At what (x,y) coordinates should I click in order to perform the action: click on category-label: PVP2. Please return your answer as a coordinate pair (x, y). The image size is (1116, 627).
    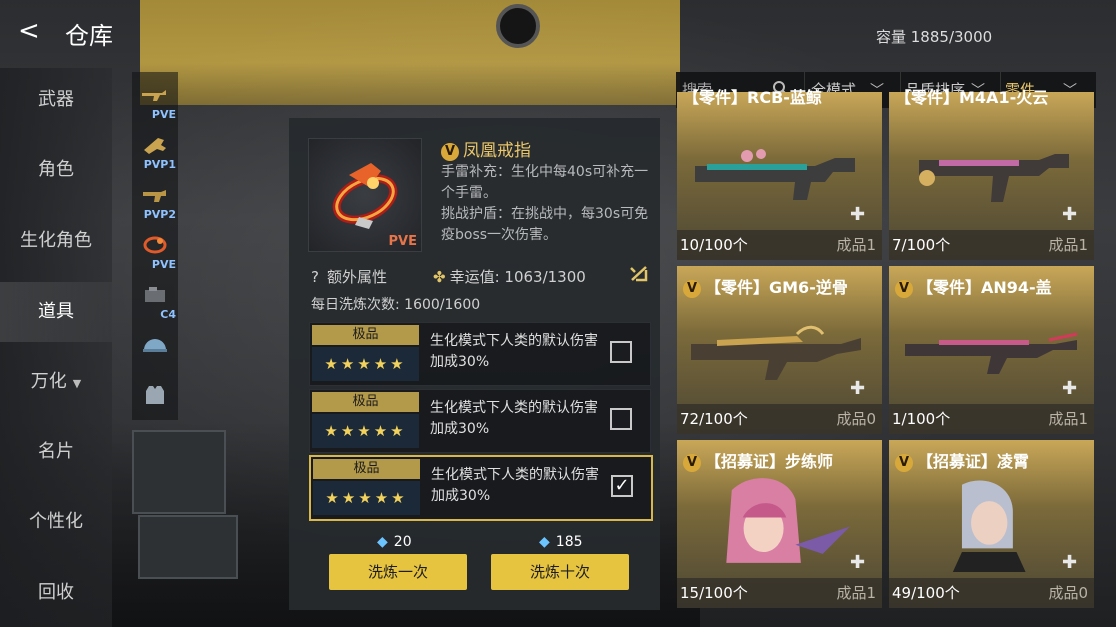
    Looking at the image, I should click on (159, 214).